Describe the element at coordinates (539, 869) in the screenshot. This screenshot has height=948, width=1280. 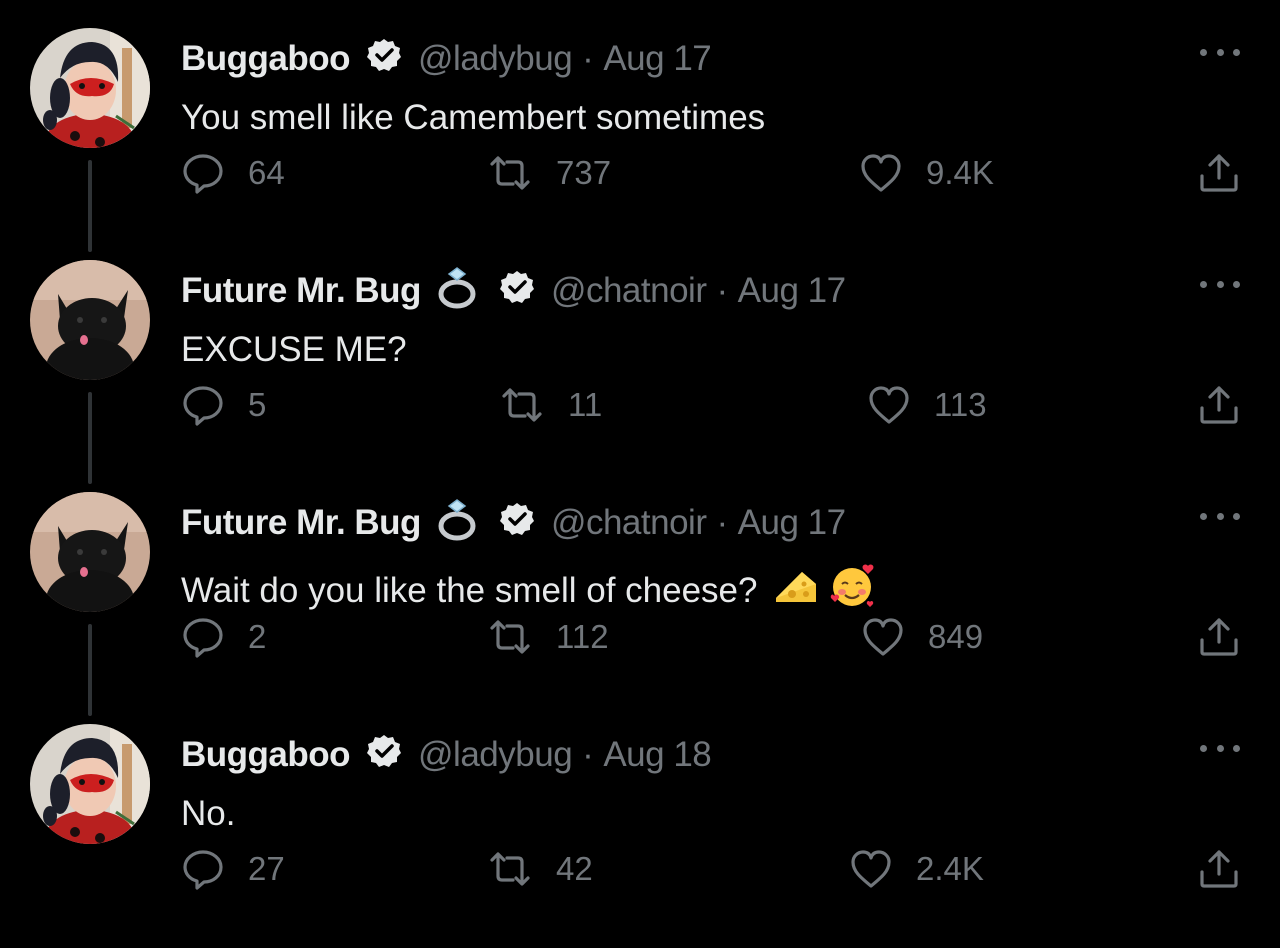
I see `retweet-button: 42` at that location.